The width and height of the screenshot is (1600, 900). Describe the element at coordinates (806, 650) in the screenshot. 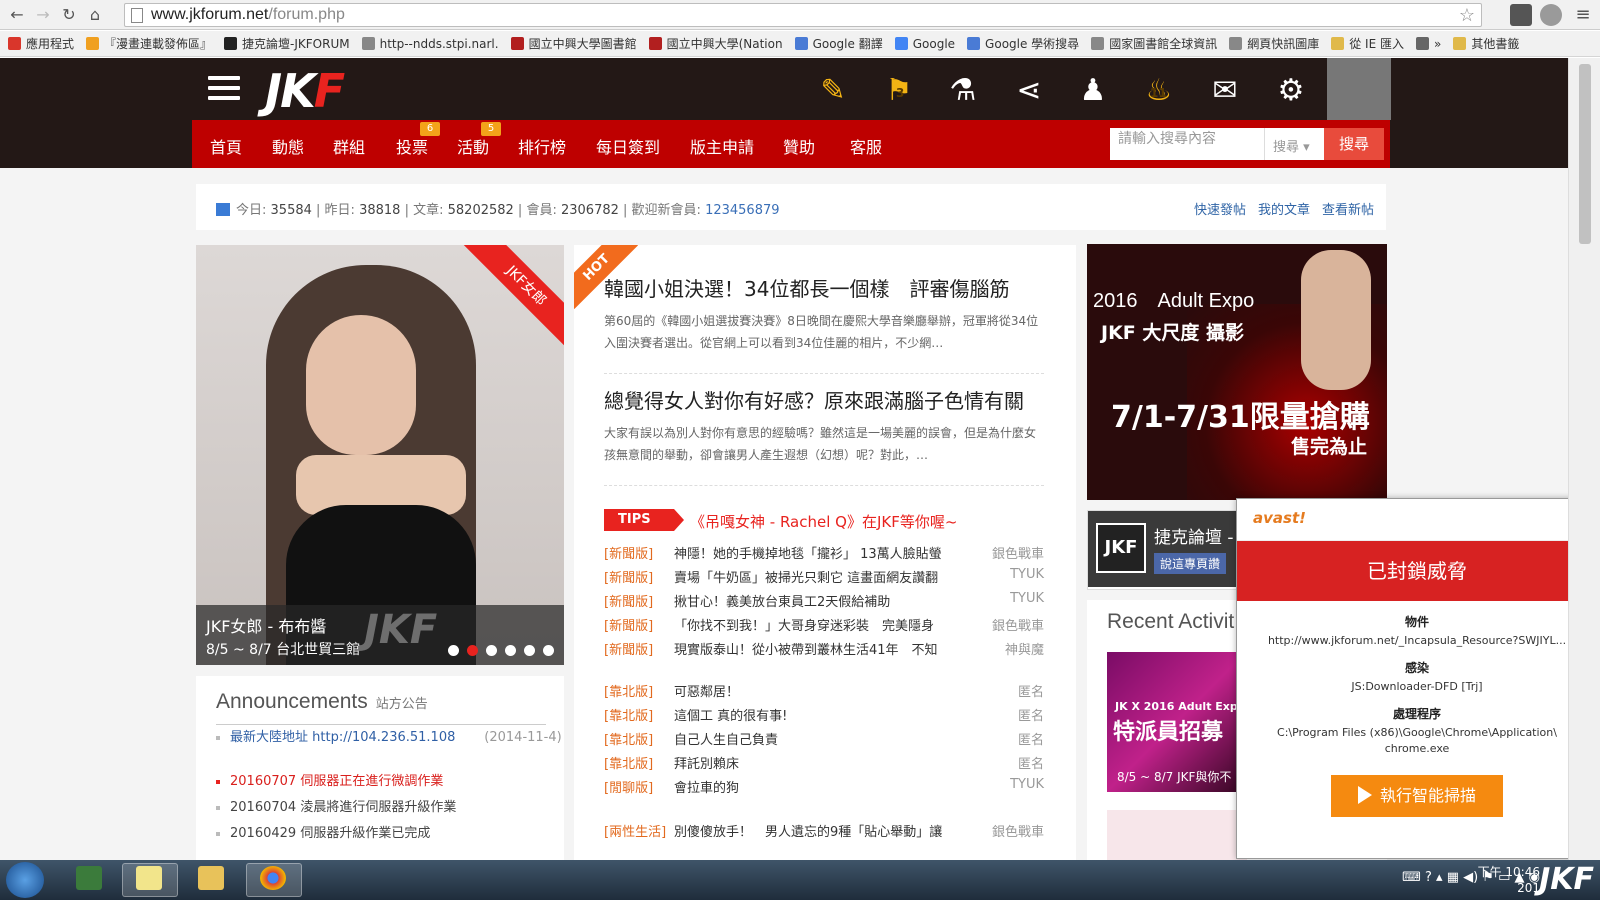

I see `post-title: 現實版泰山！從小被帶到叢林生活41年 不知` at that location.